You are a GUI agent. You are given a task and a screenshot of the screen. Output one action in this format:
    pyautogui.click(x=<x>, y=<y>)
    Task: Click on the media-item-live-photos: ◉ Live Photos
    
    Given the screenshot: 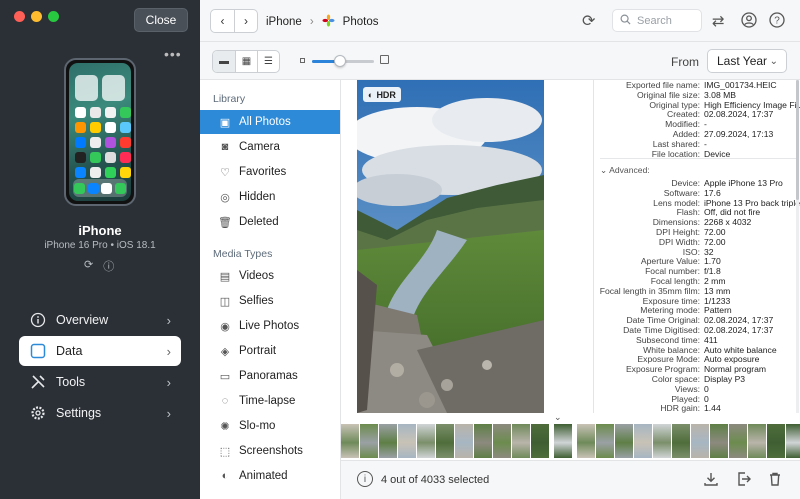 What is the action you would take?
    pyautogui.click(x=270, y=326)
    